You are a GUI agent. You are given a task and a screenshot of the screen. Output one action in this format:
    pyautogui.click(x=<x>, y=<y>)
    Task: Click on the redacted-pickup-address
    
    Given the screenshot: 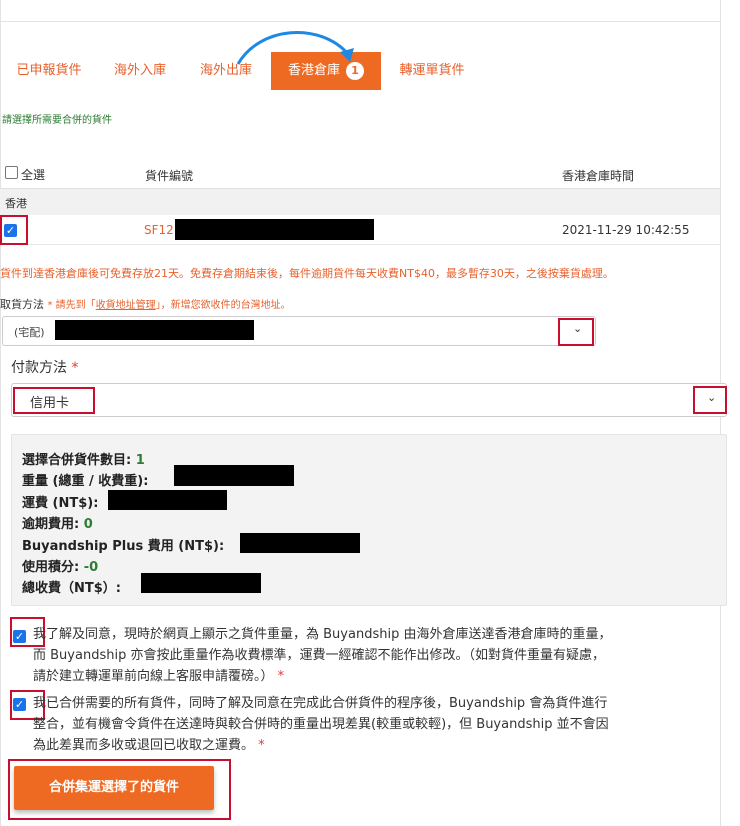 What is the action you would take?
    pyautogui.click(x=154, y=330)
    